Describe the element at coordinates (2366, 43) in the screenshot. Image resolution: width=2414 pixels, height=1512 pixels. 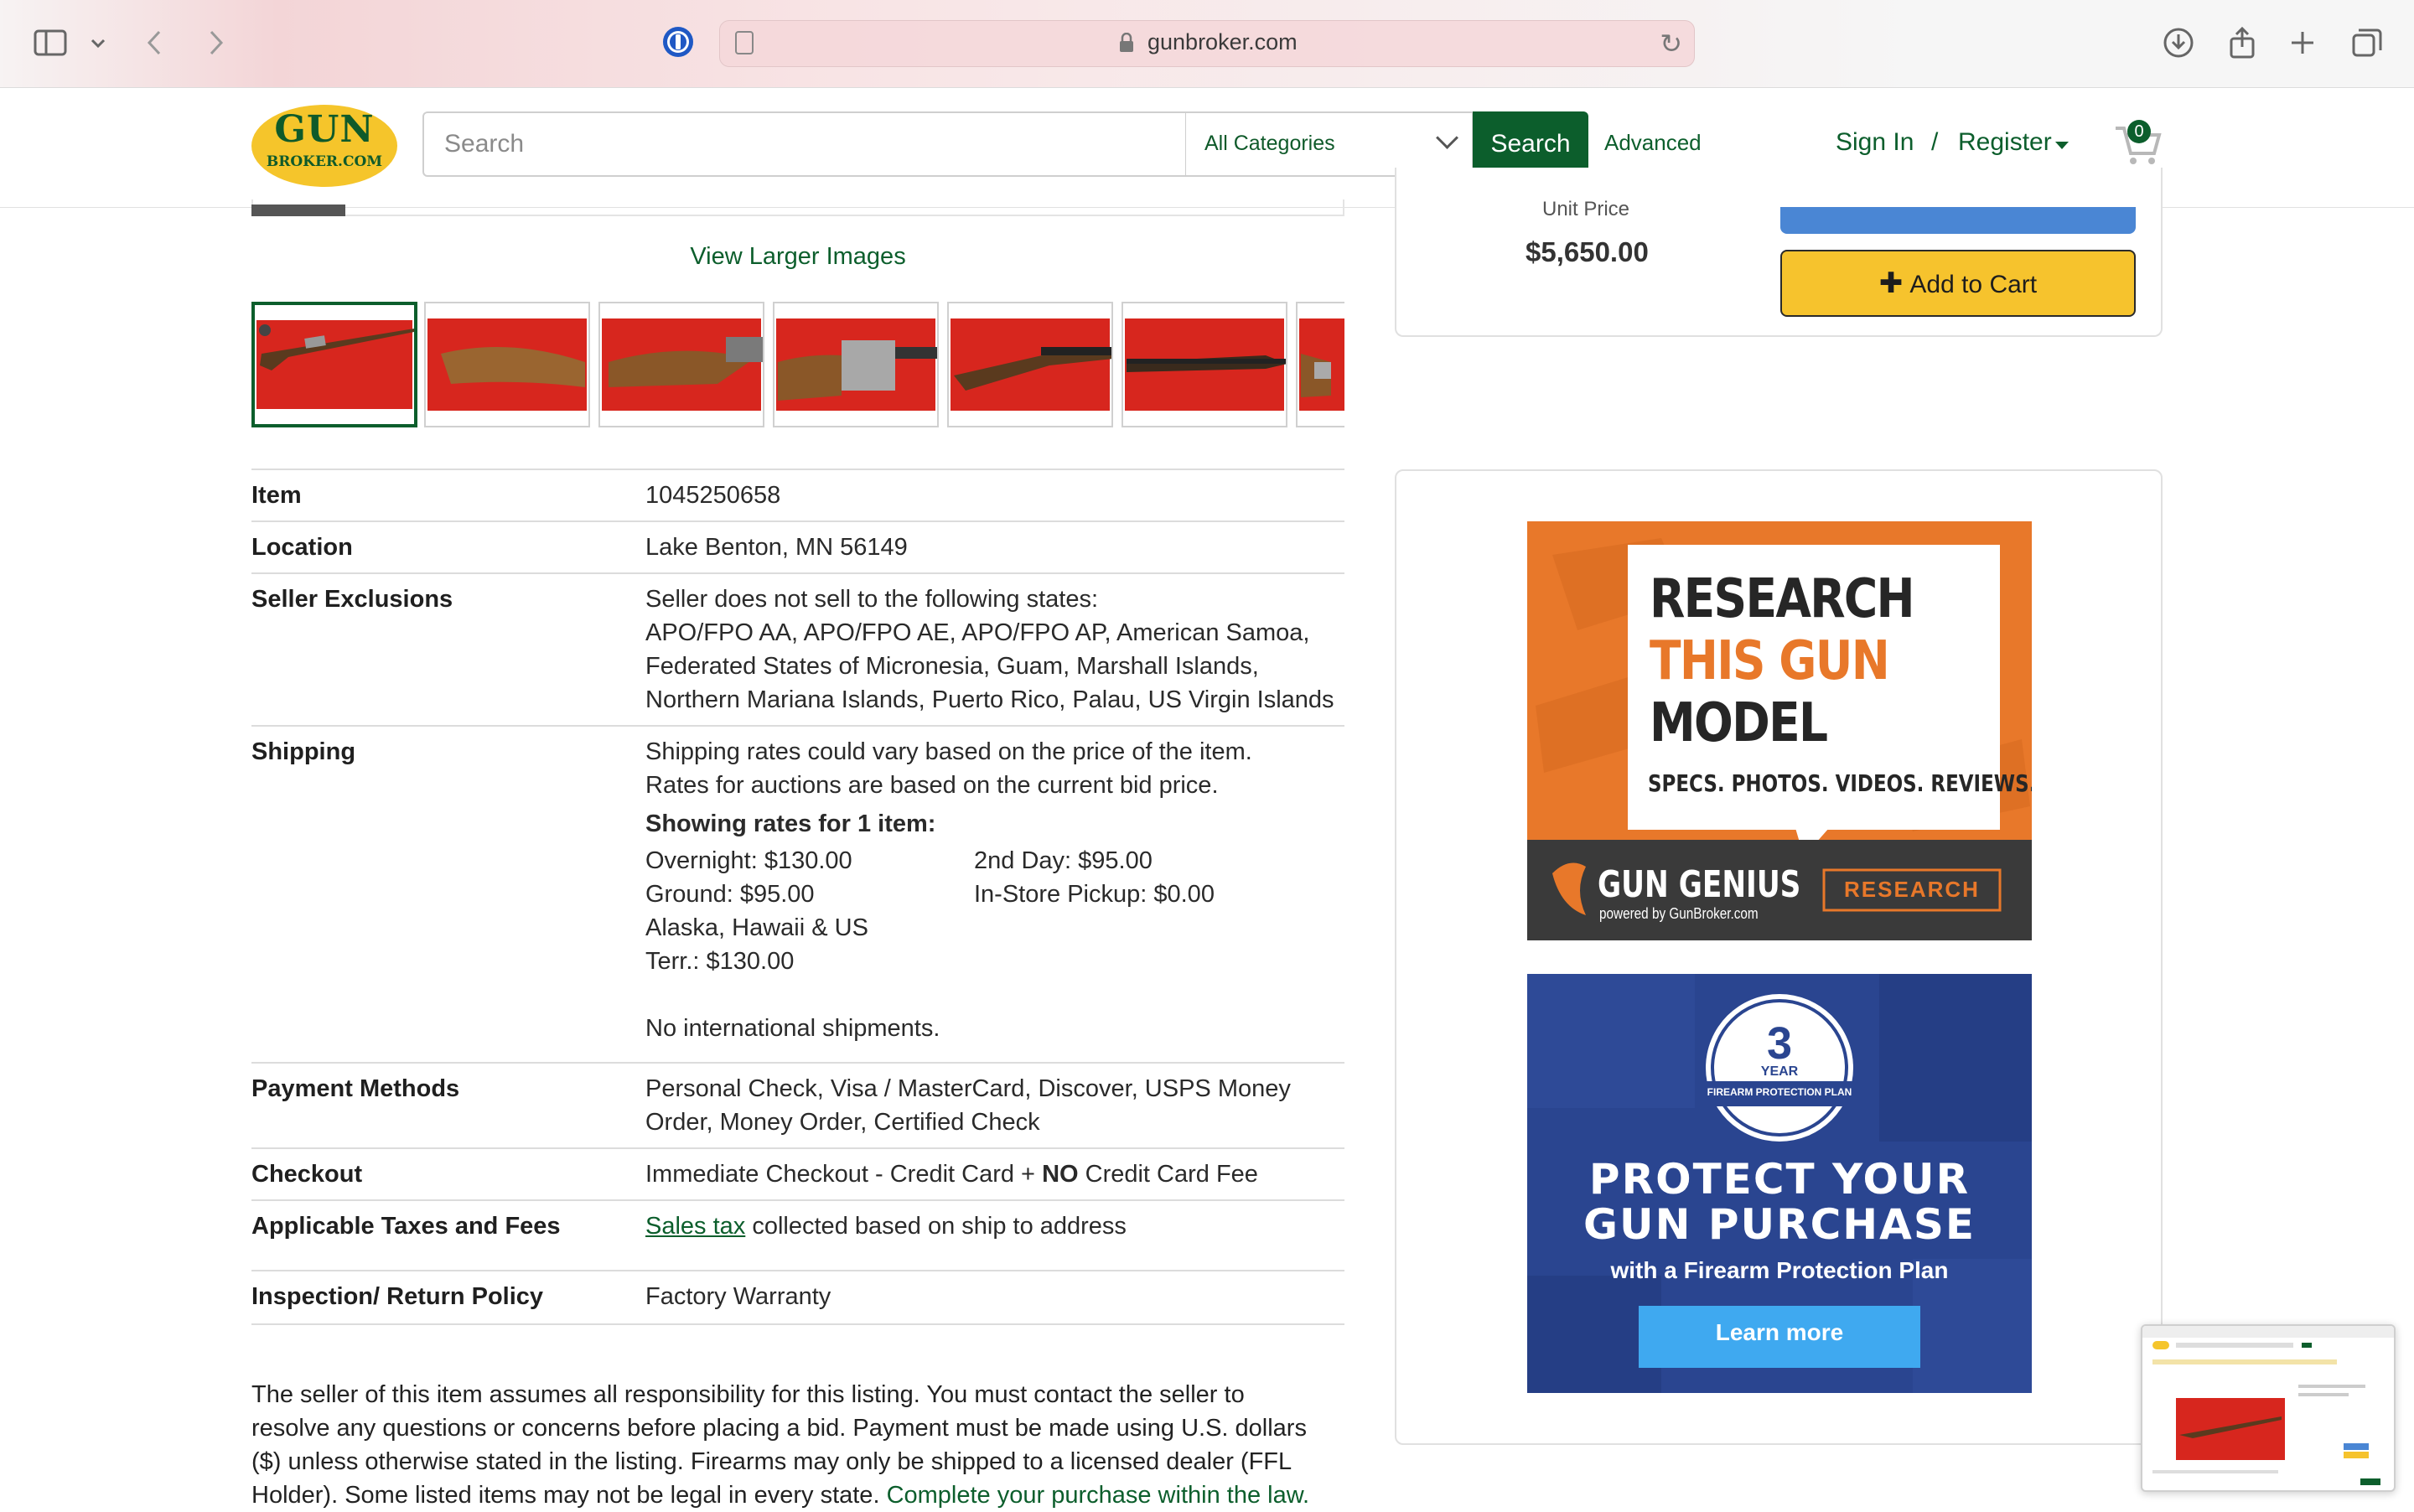
I see `tab-overview-icon` at that location.